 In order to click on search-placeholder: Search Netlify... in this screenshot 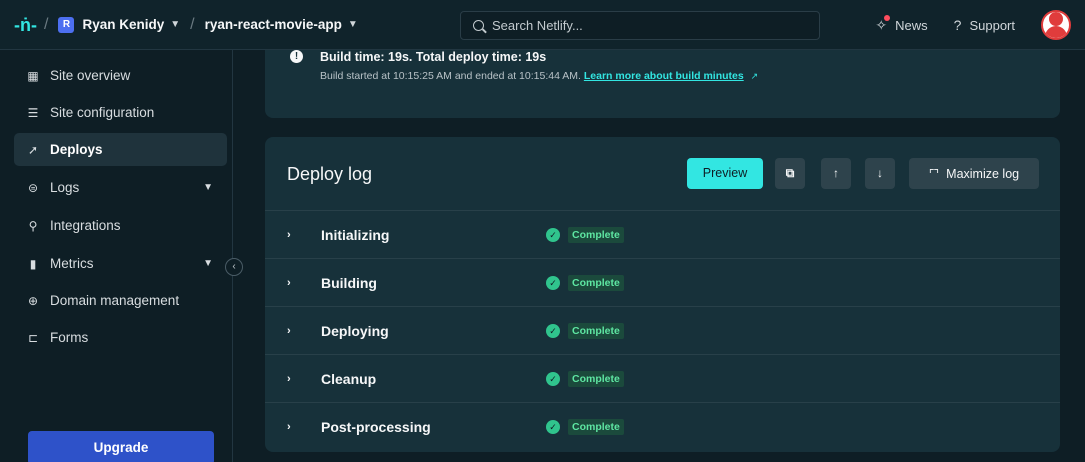, I will do `click(537, 25)`.